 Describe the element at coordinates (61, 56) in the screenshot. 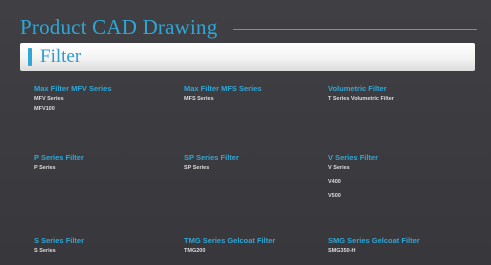

I see `filter-section-title: Filter` at that location.